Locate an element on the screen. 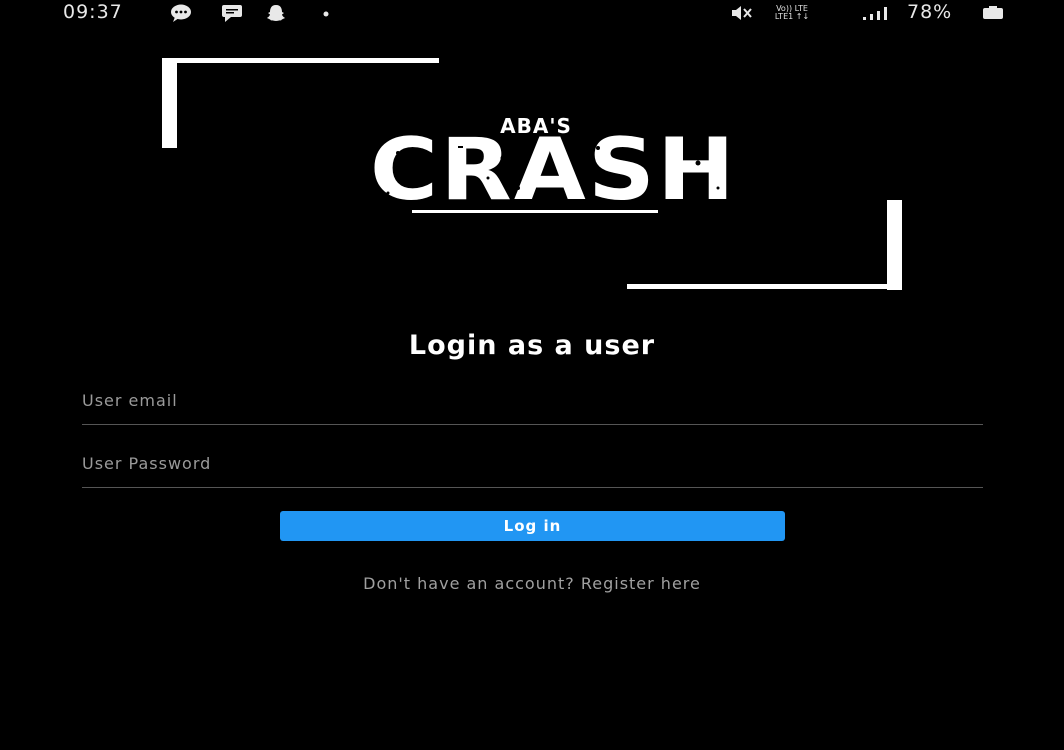  status-right: Vo)) LTE LTE1 ↑↓ 78% is located at coordinates (875, 13).